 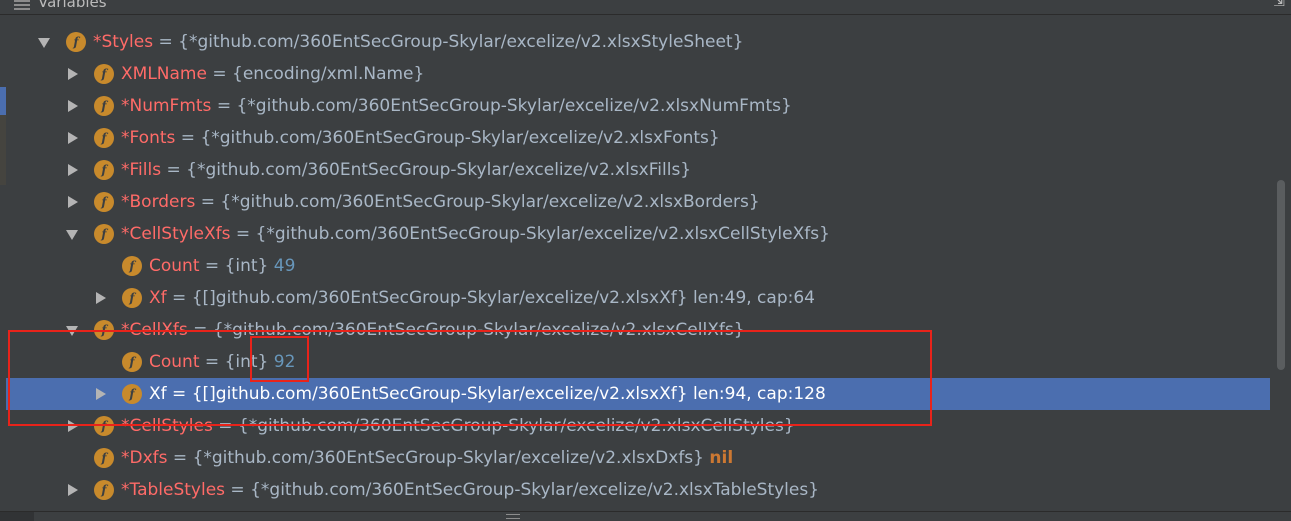 I want to click on vertical-scrollbar, so click(x=1281, y=265).